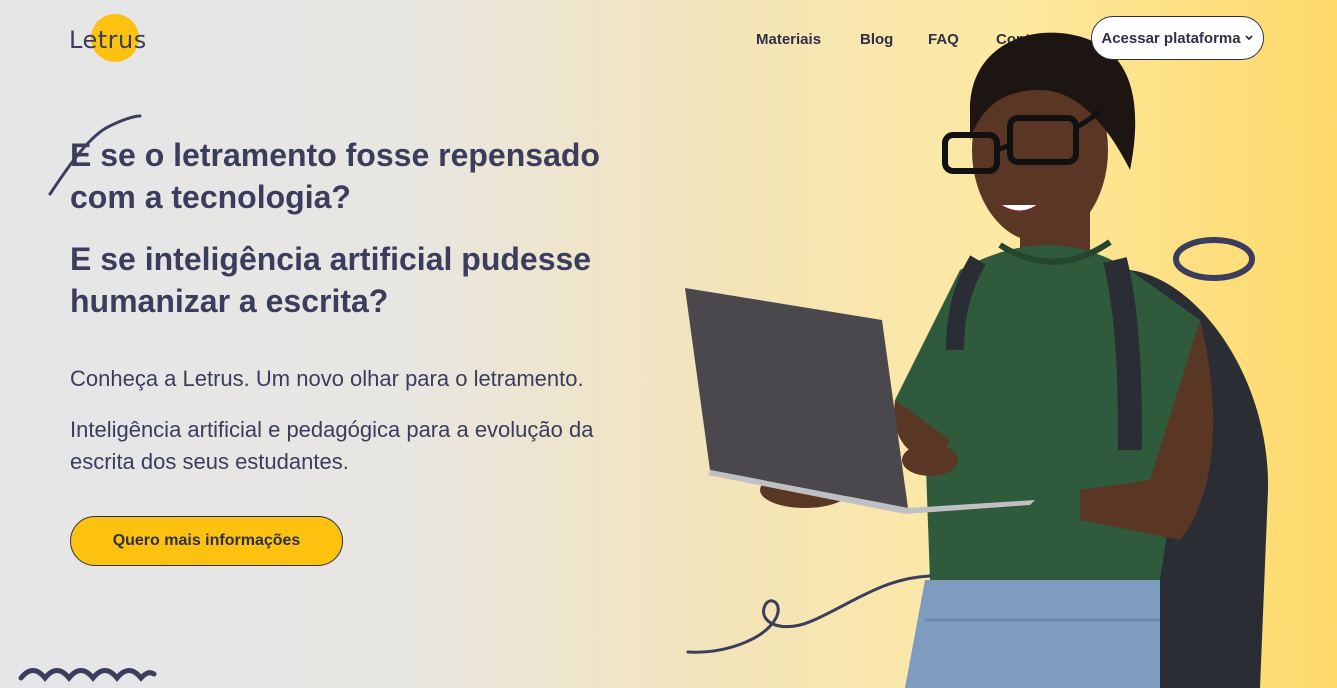 Image resolution: width=1337 pixels, height=688 pixels. I want to click on access-platform-button: Acessar plataforma, so click(1177, 38).